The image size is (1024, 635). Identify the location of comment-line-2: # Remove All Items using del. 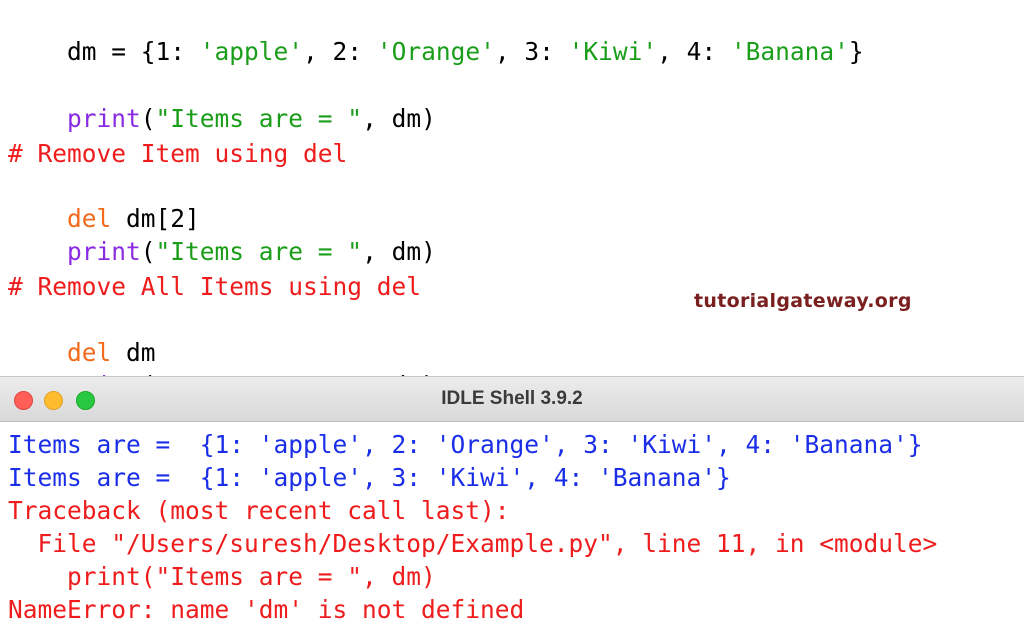
(214, 287).